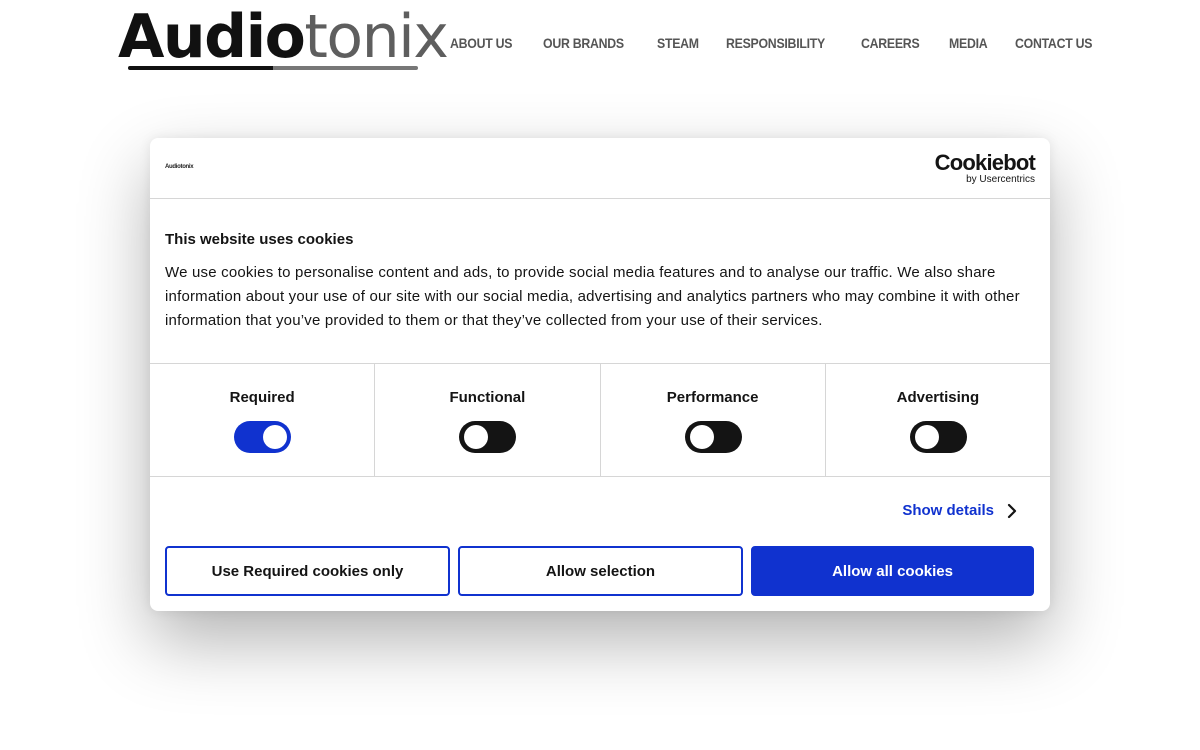  Describe the element at coordinates (1000, 179) in the screenshot. I see `cookiebot-byline: by Usercentrics` at that location.